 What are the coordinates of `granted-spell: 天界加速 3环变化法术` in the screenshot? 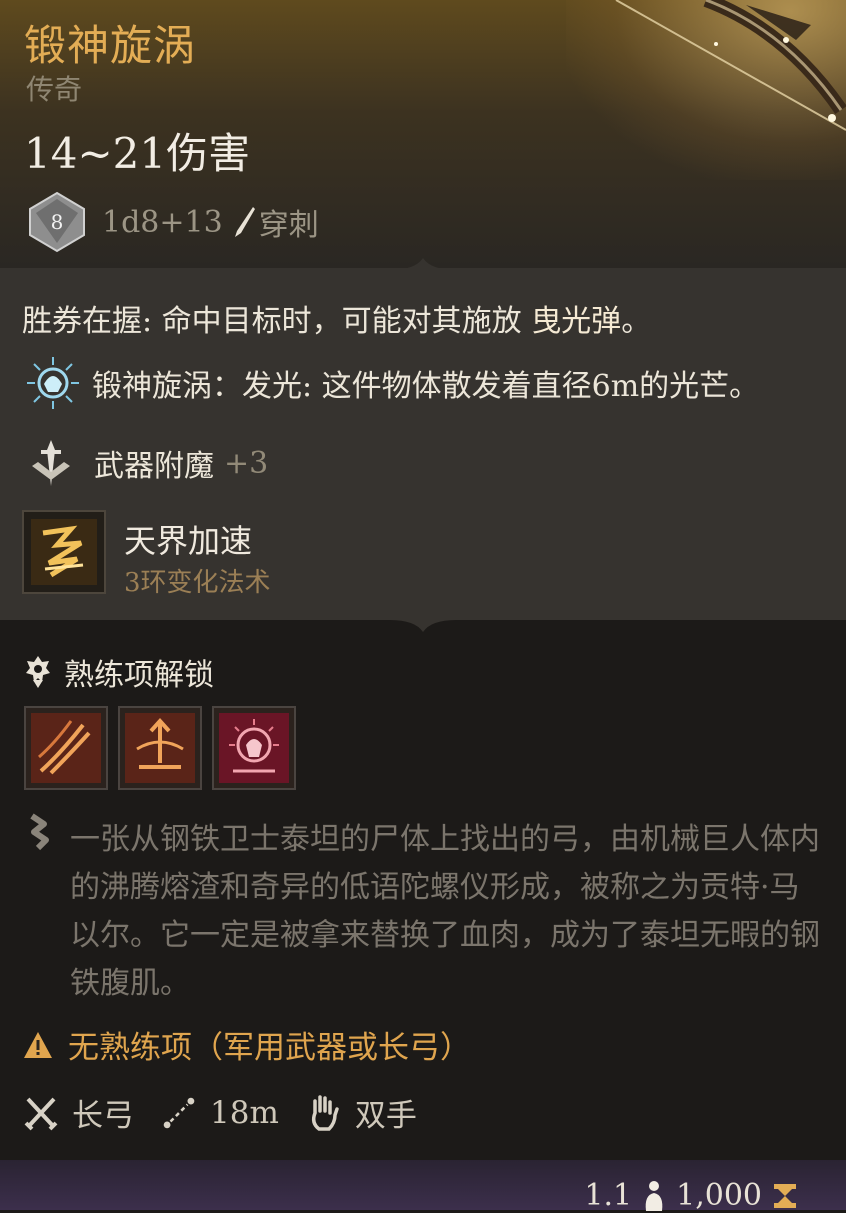 It's located at (146, 554).